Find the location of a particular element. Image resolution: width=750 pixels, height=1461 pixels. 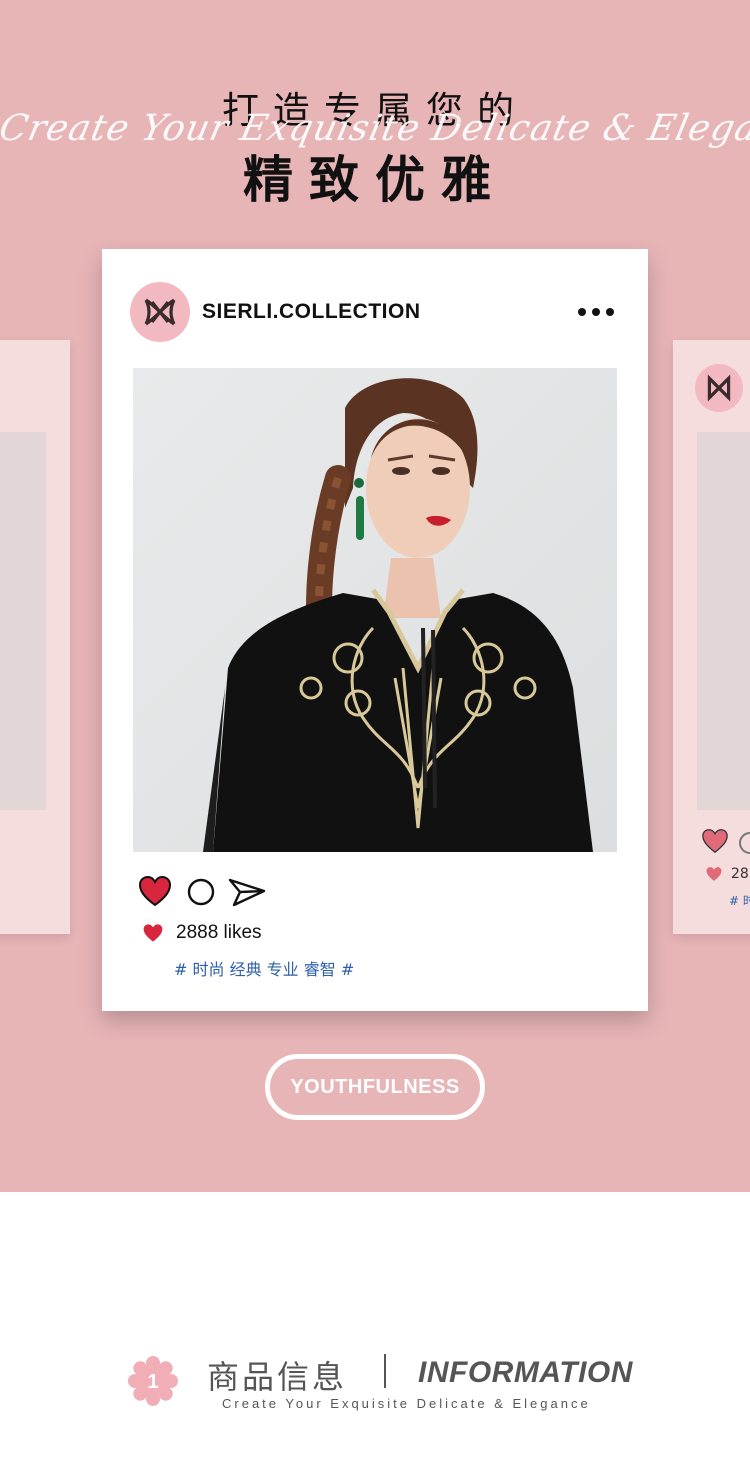

more-icon is located at coordinates (596, 312).